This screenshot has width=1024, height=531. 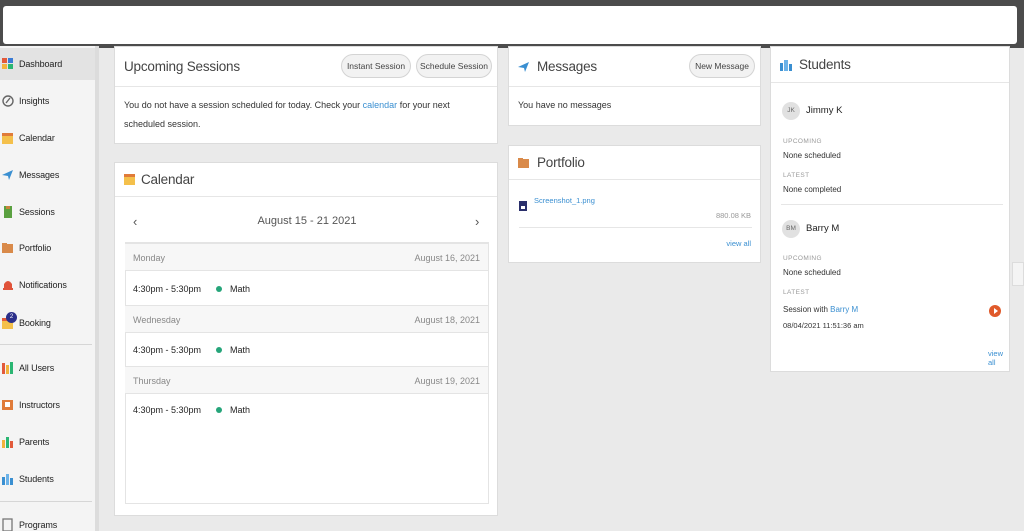 I want to click on insights-icon, so click(x=8, y=101).